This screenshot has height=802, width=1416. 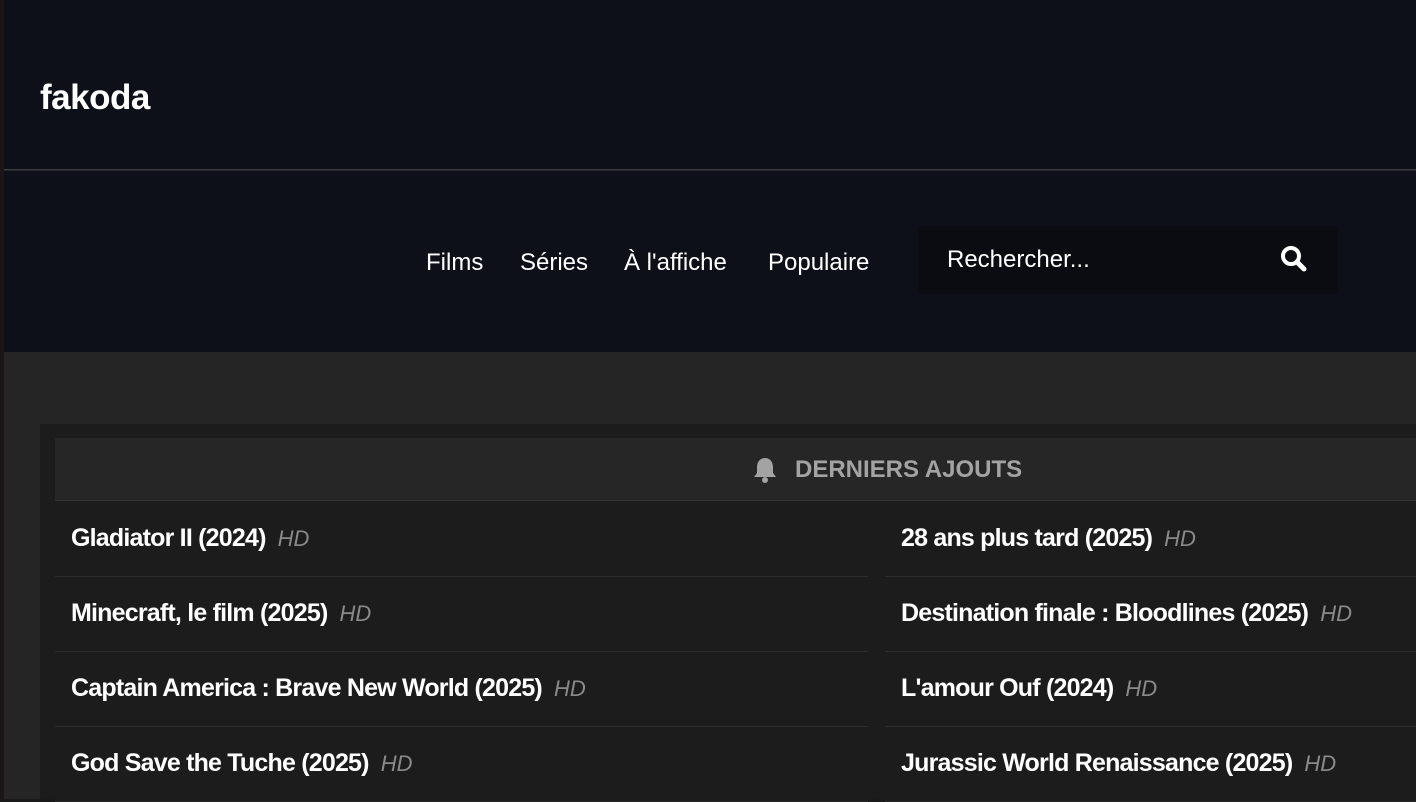 I want to click on list-item: God Save the Tuche (2025) HD, so click(x=461, y=764).